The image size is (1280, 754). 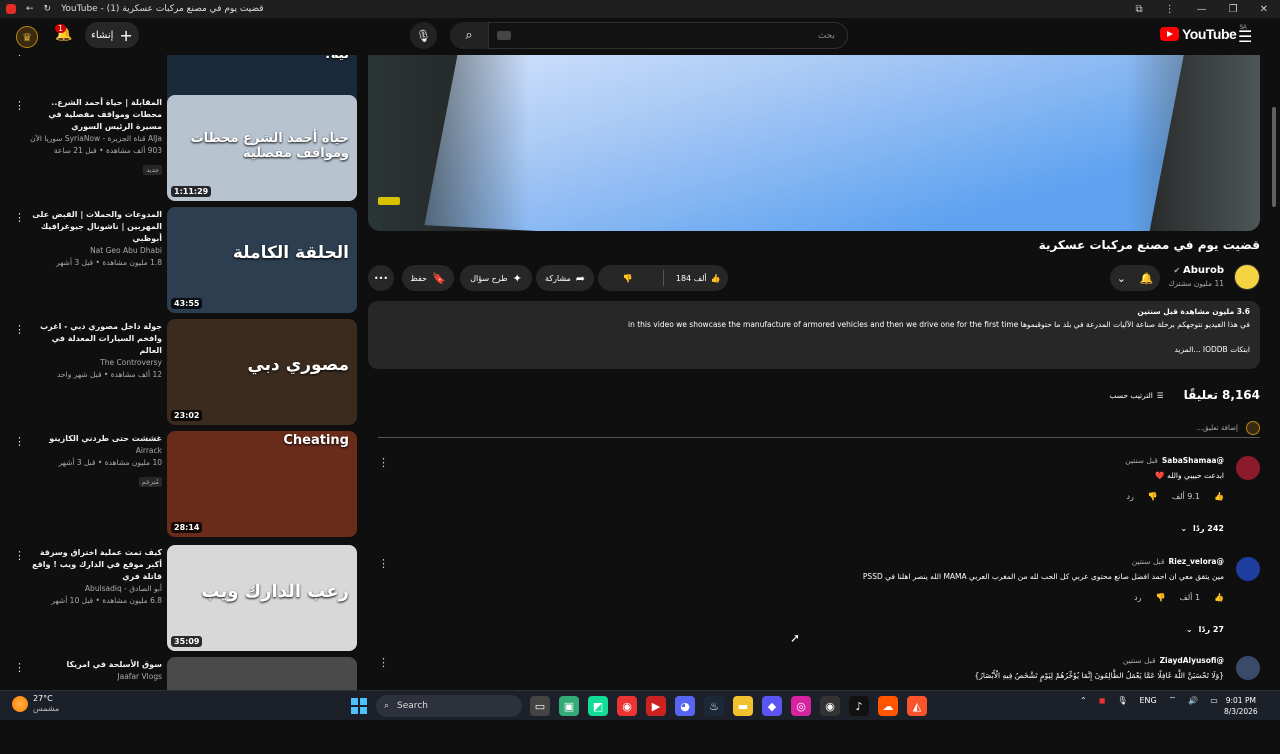 What do you see at coordinates (449, 706) in the screenshot?
I see `taskbar-search: ⌕ Search` at bounding box center [449, 706].